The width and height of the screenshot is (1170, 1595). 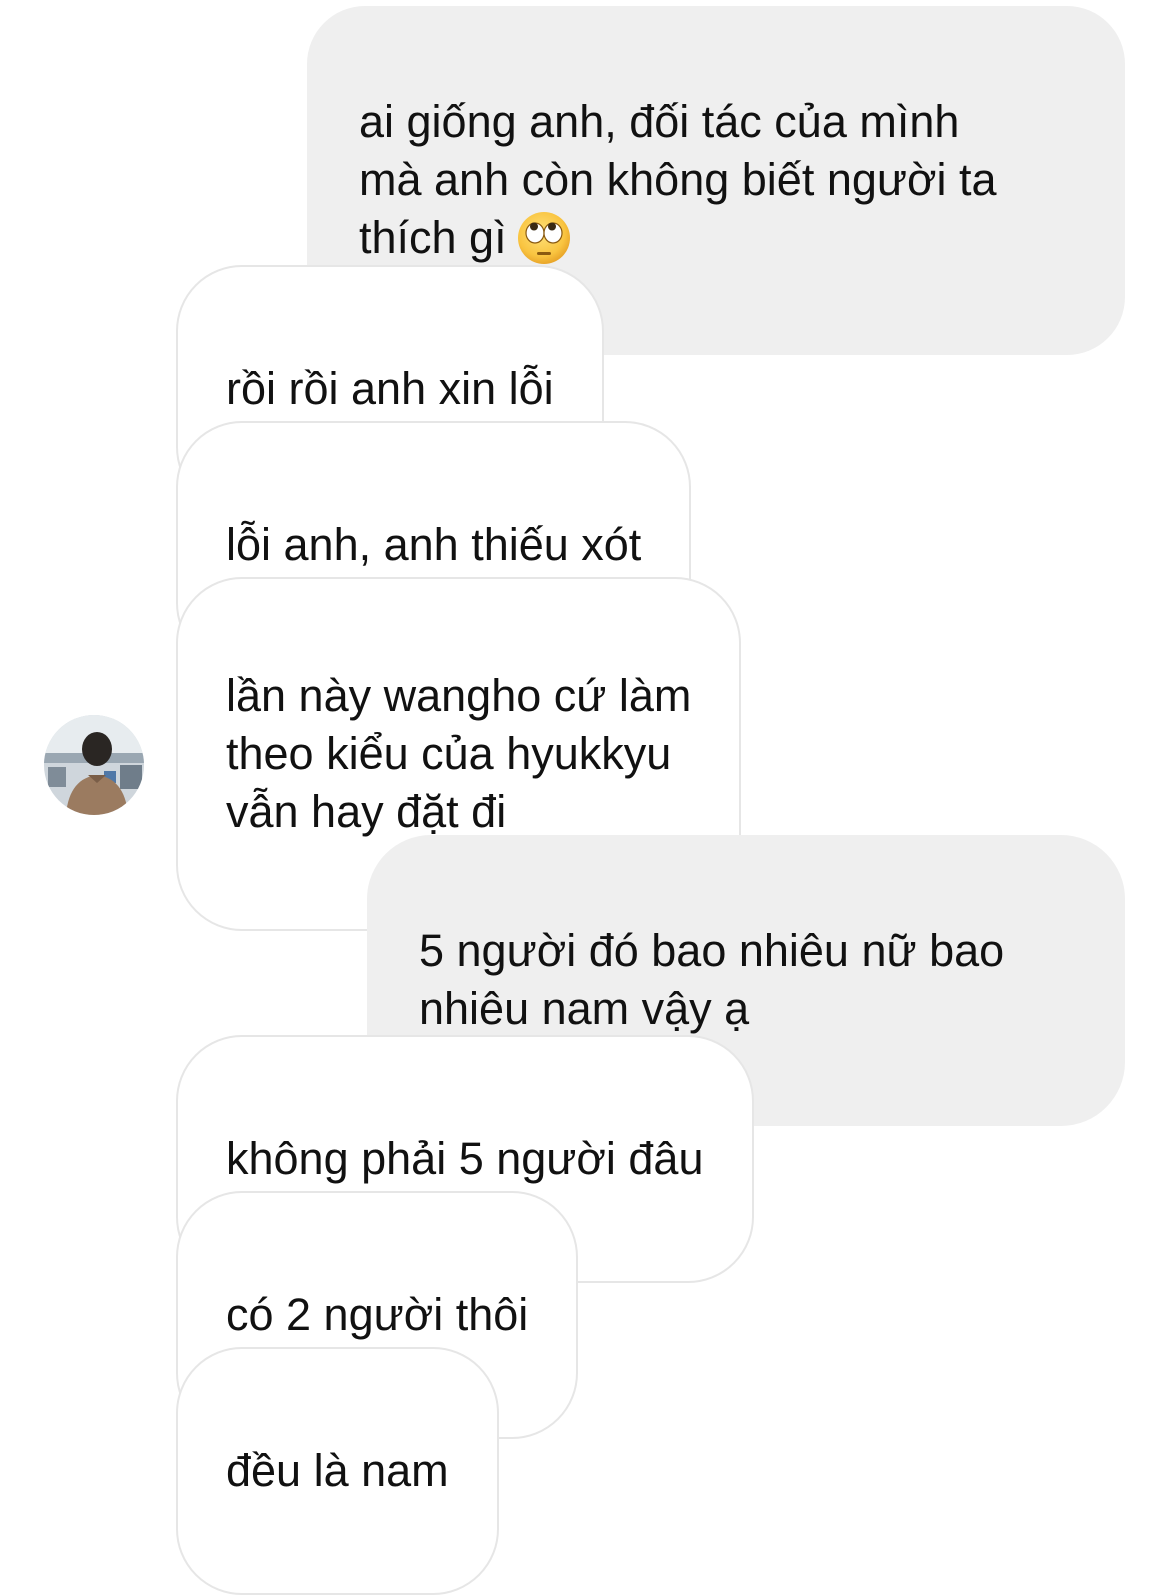 I want to click on sender-avatar, so click(x=94, y=765).